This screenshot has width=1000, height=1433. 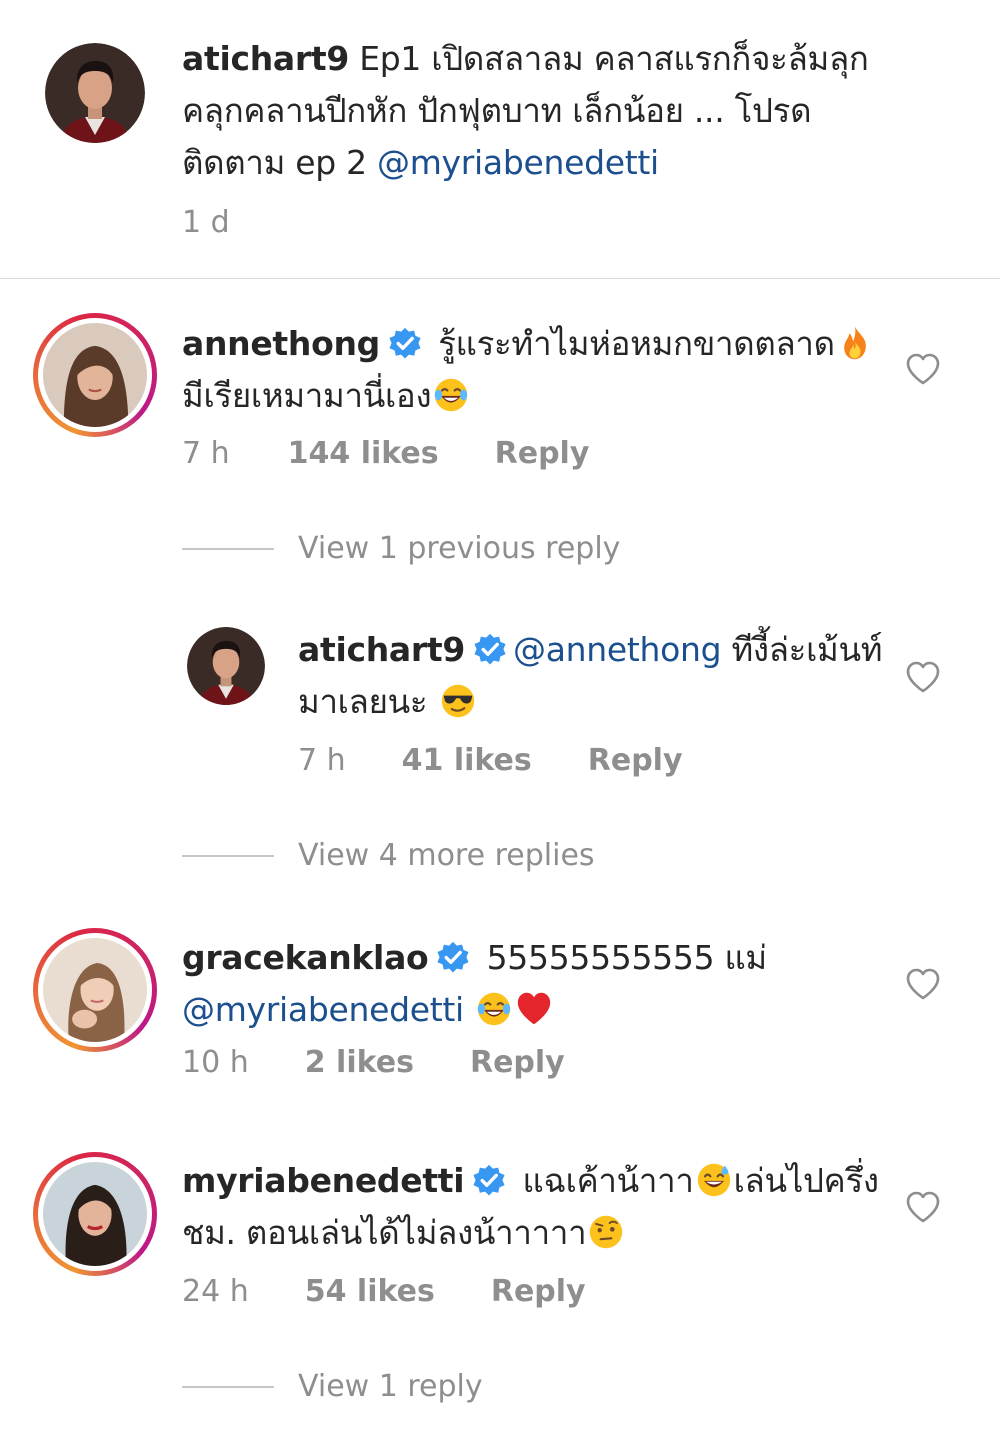 I want to click on caption-time: 1 d, so click(x=206, y=222).